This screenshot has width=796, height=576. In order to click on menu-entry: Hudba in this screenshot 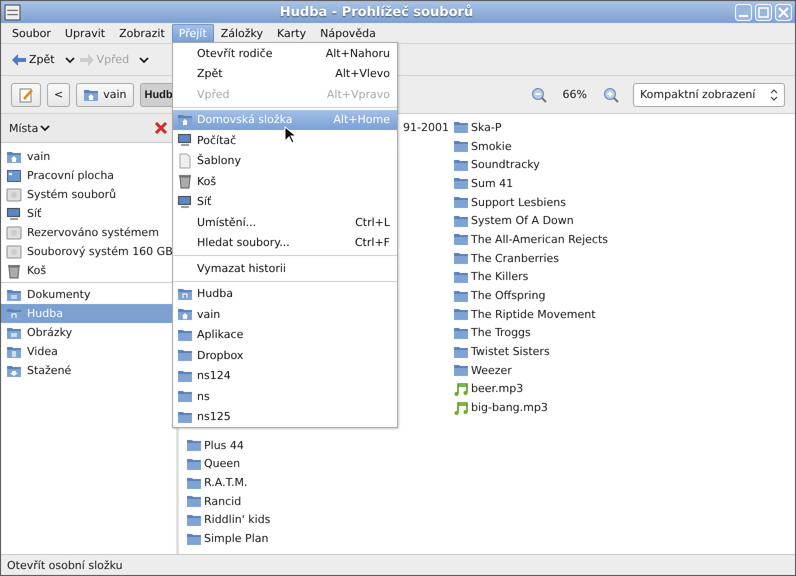, I will do `click(285, 294)`.